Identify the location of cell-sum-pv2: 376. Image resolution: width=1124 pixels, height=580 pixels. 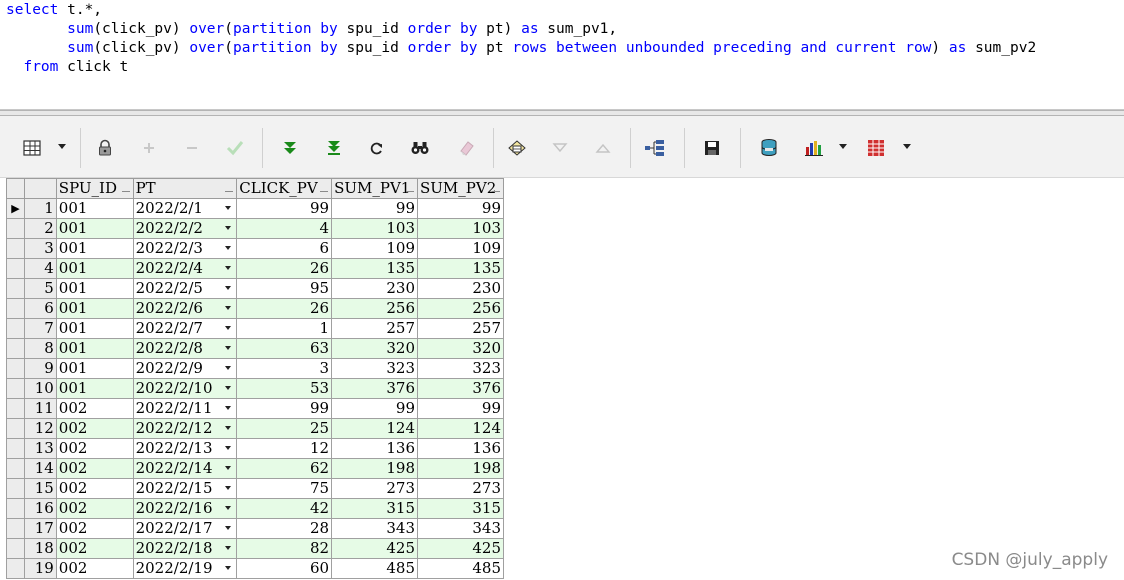
(460, 388).